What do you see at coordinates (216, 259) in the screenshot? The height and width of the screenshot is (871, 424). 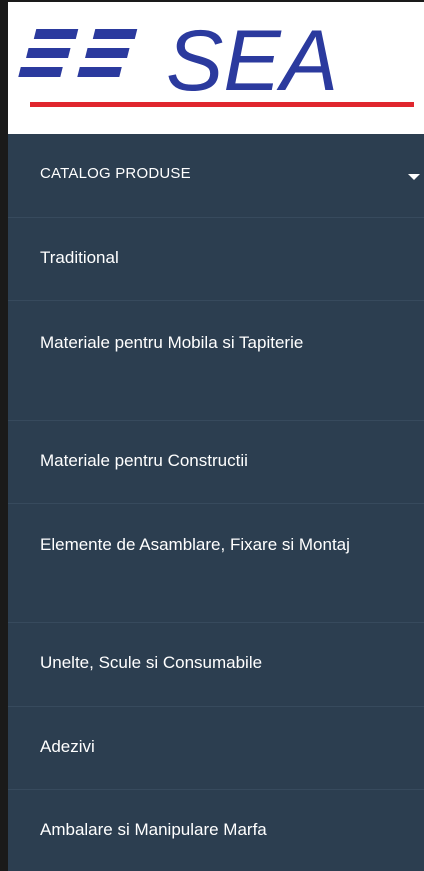 I see `menu-item-traditional: Traditional` at bounding box center [216, 259].